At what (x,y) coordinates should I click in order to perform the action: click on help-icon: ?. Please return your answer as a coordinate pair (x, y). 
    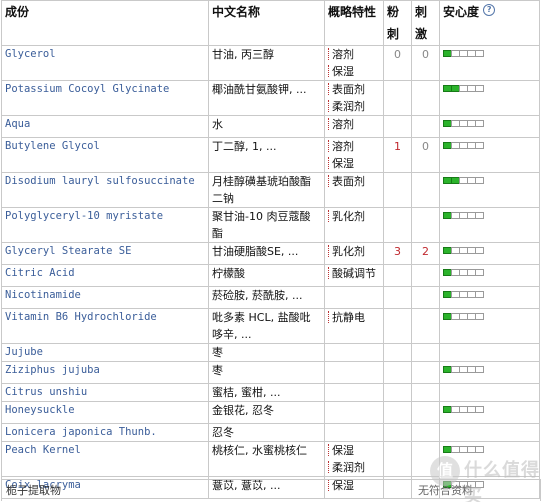
    Looking at the image, I should click on (489, 10).